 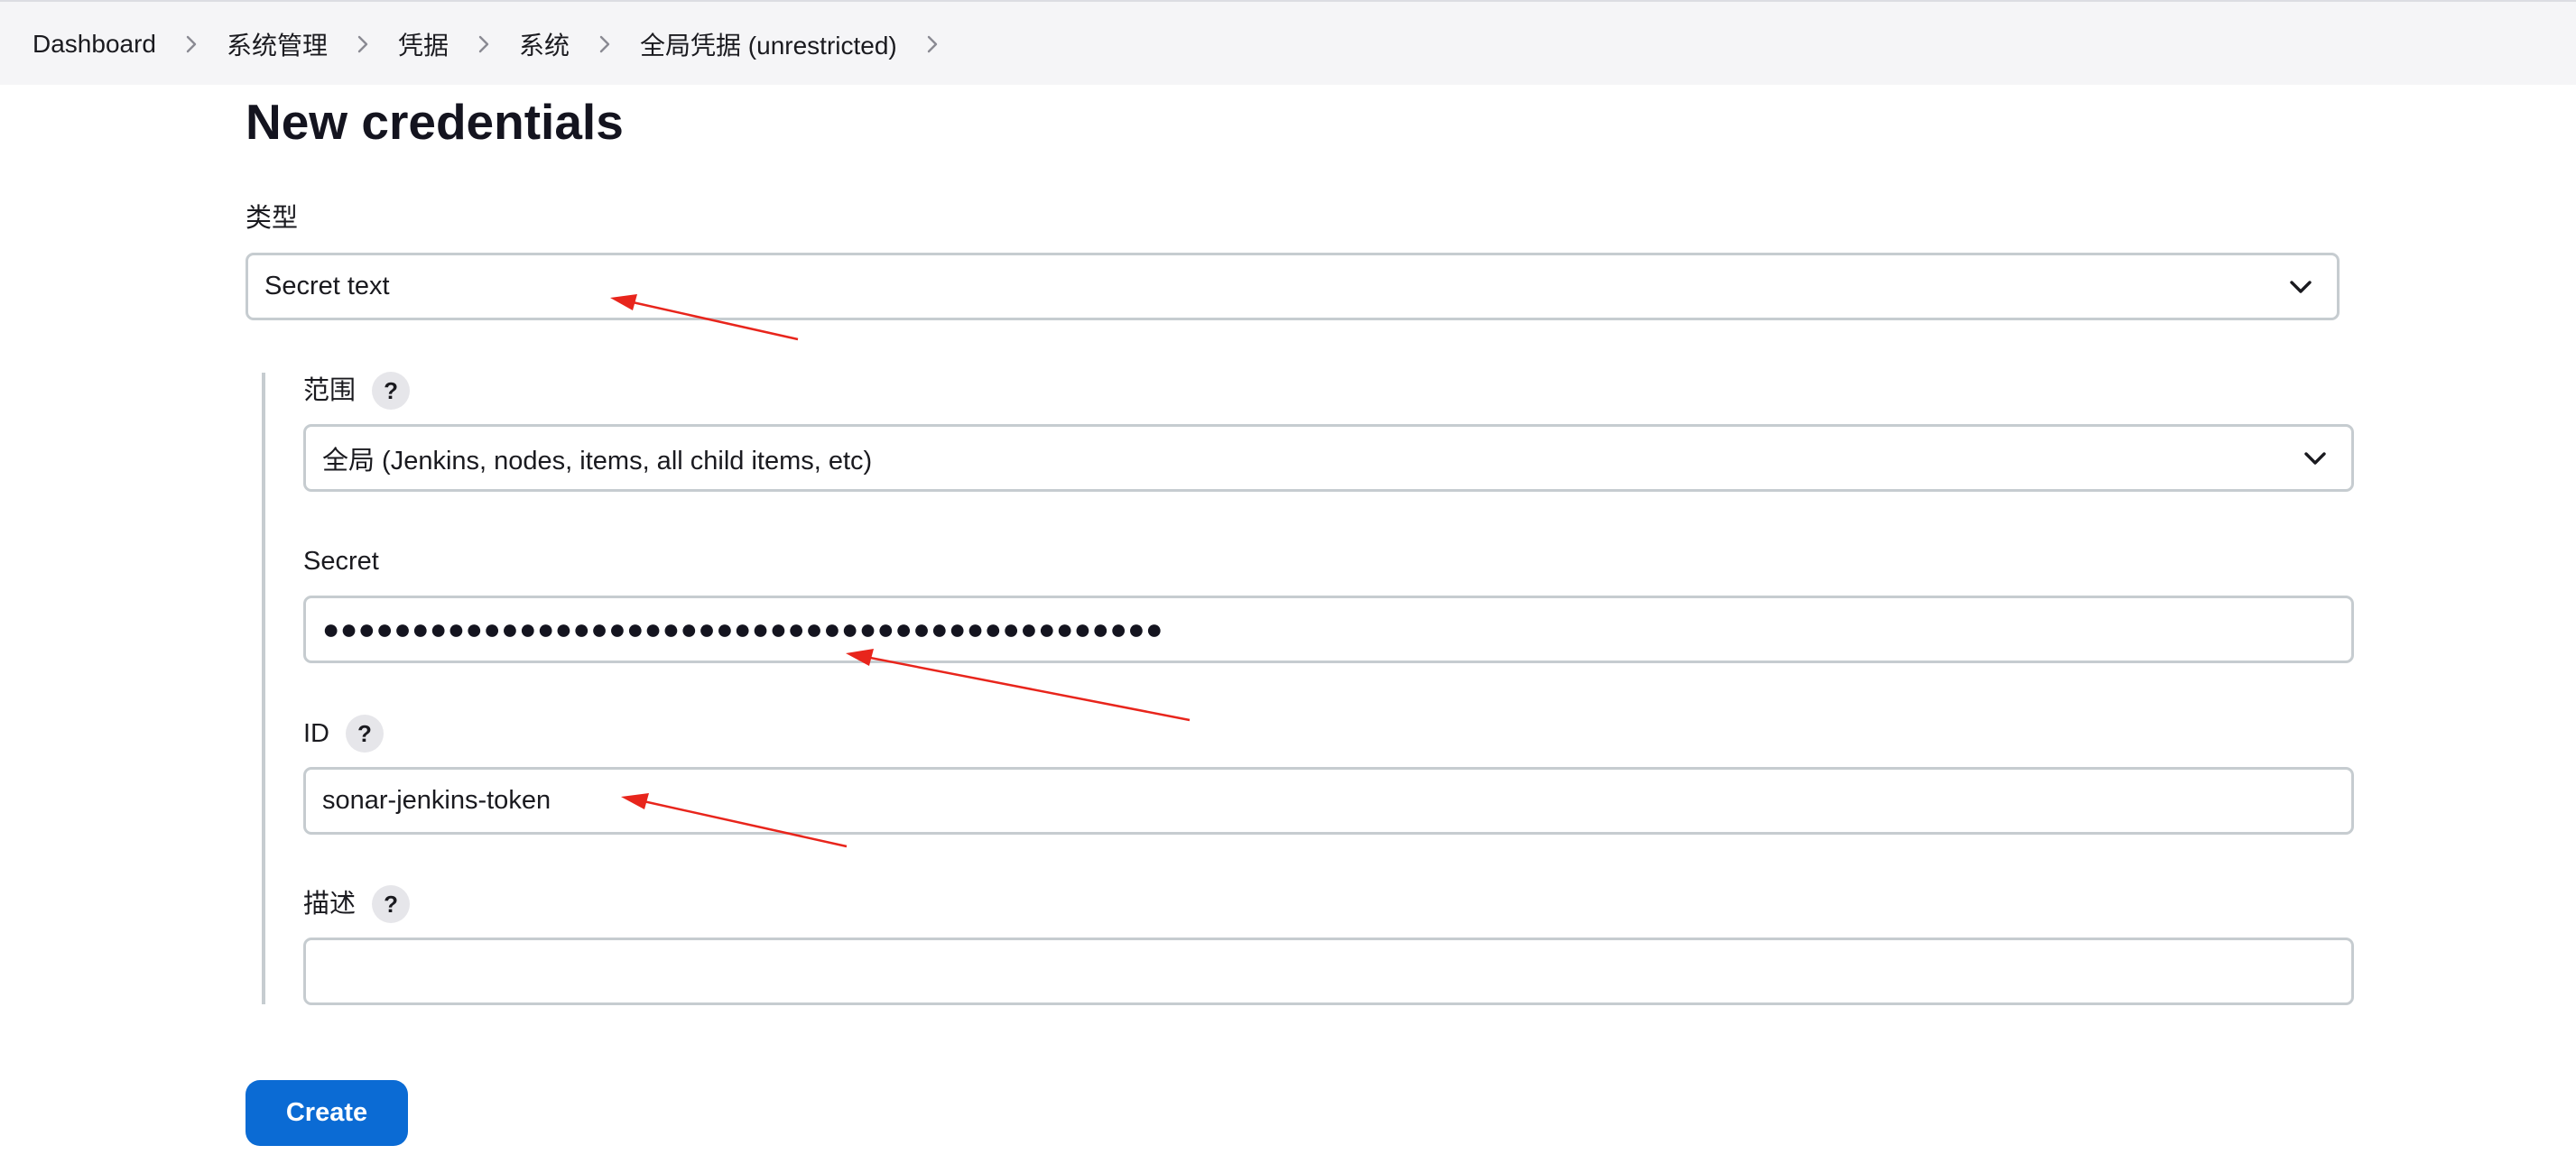 I want to click on description-label: 描述 ?, so click(x=357, y=904).